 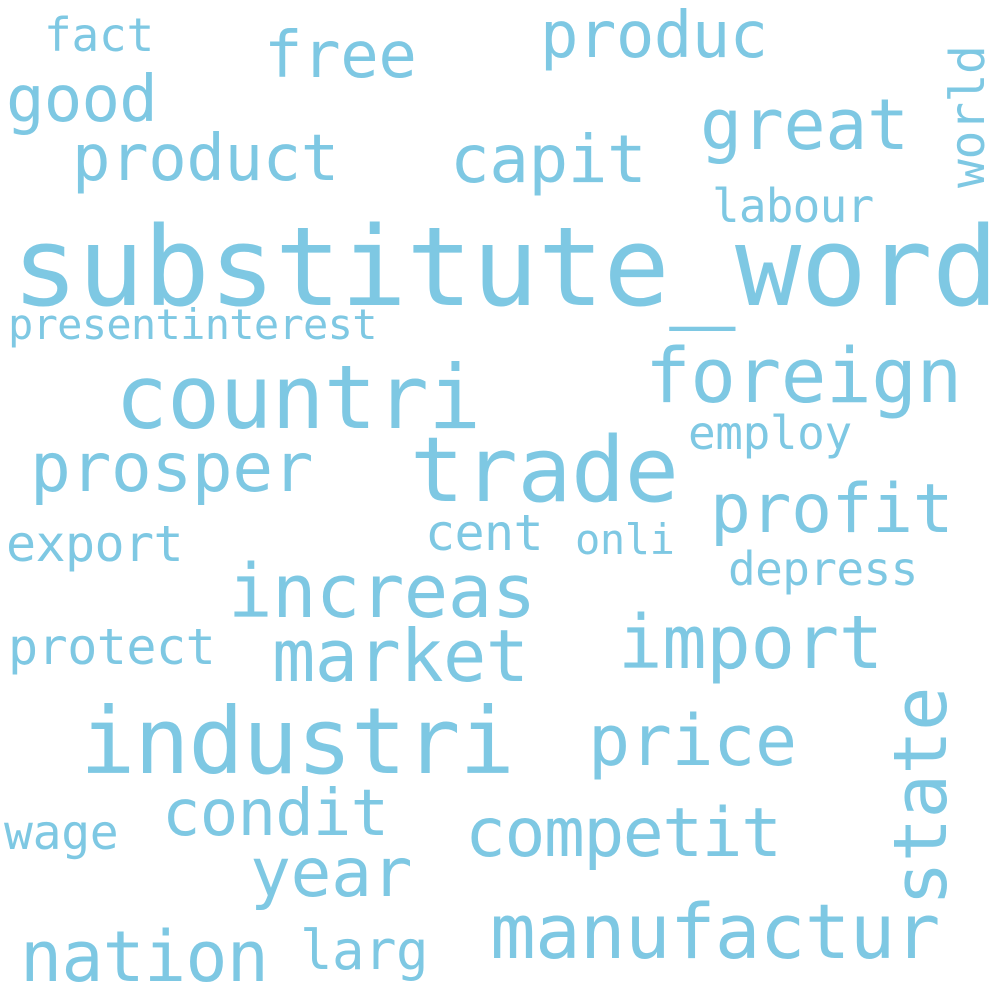 What do you see at coordinates (484, 533) in the screenshot?
I see `word-cent: cent` at bounding box center [484, 533].